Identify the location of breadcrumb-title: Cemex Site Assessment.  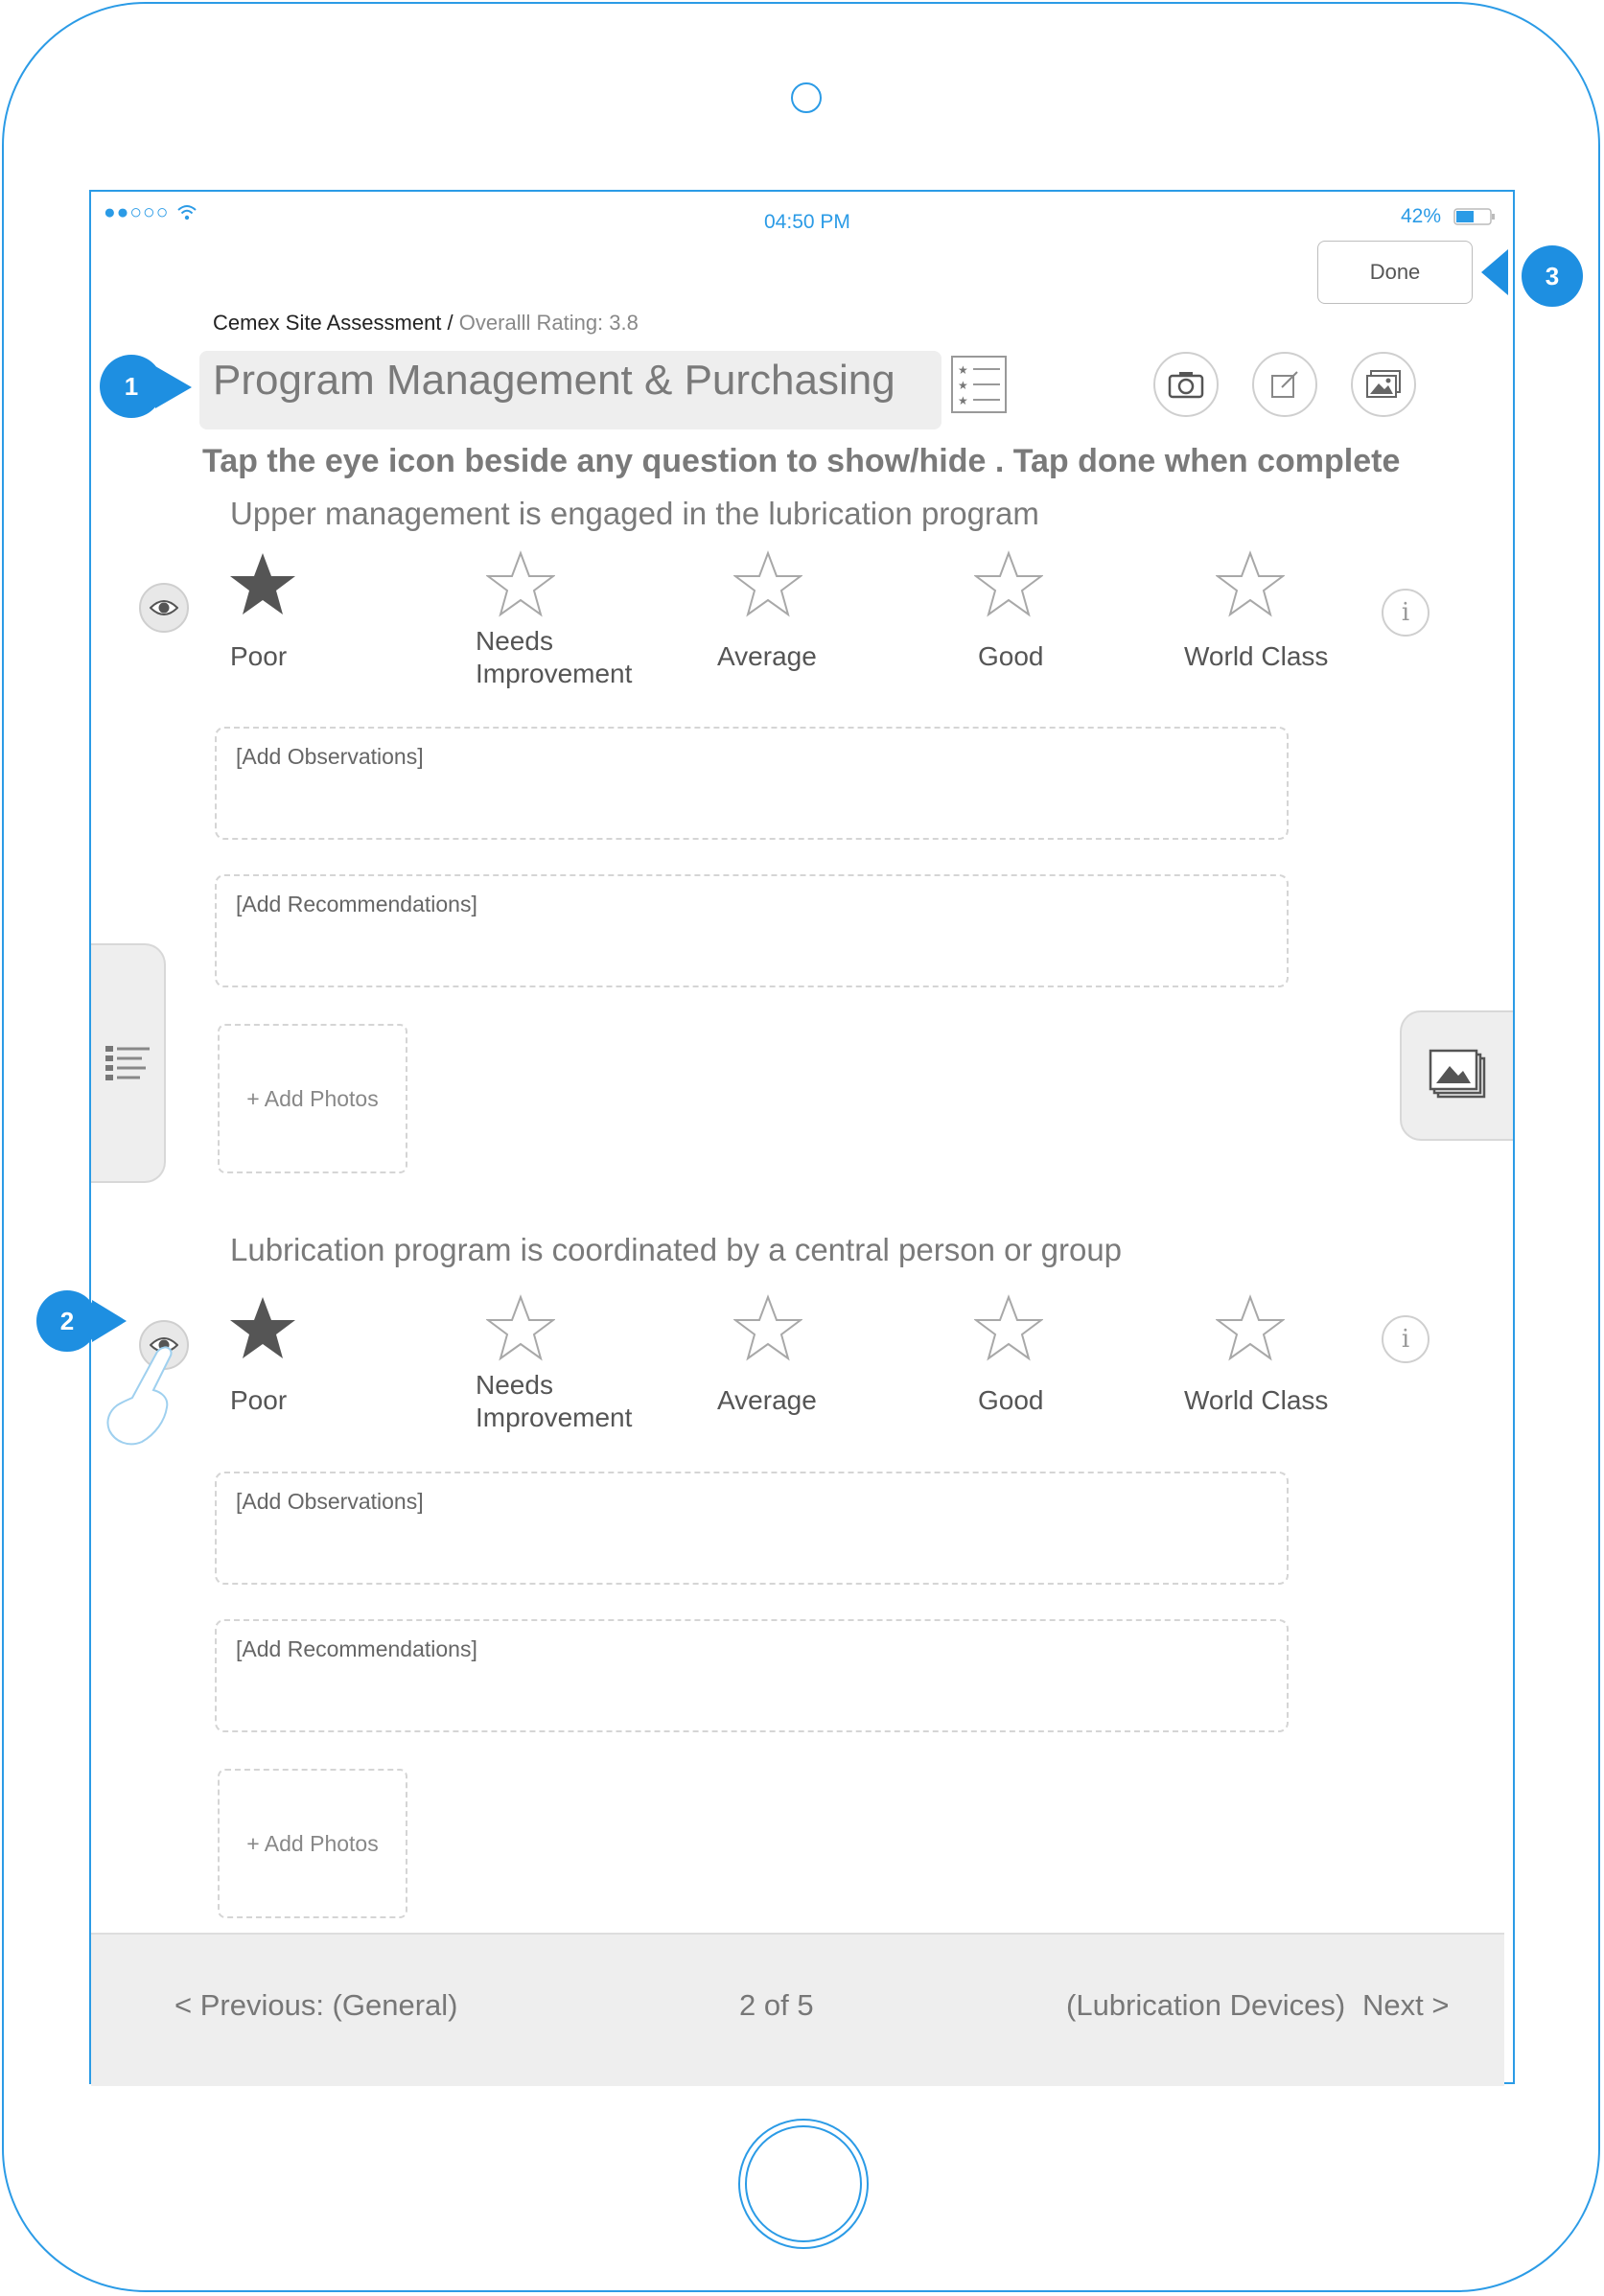
(327, 323).